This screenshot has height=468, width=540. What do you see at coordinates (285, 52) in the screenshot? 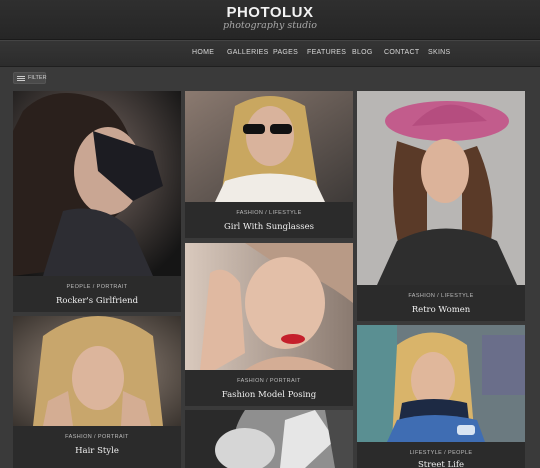
I see `nav-item-pages: PAGES` at bounding box center [285, 52].